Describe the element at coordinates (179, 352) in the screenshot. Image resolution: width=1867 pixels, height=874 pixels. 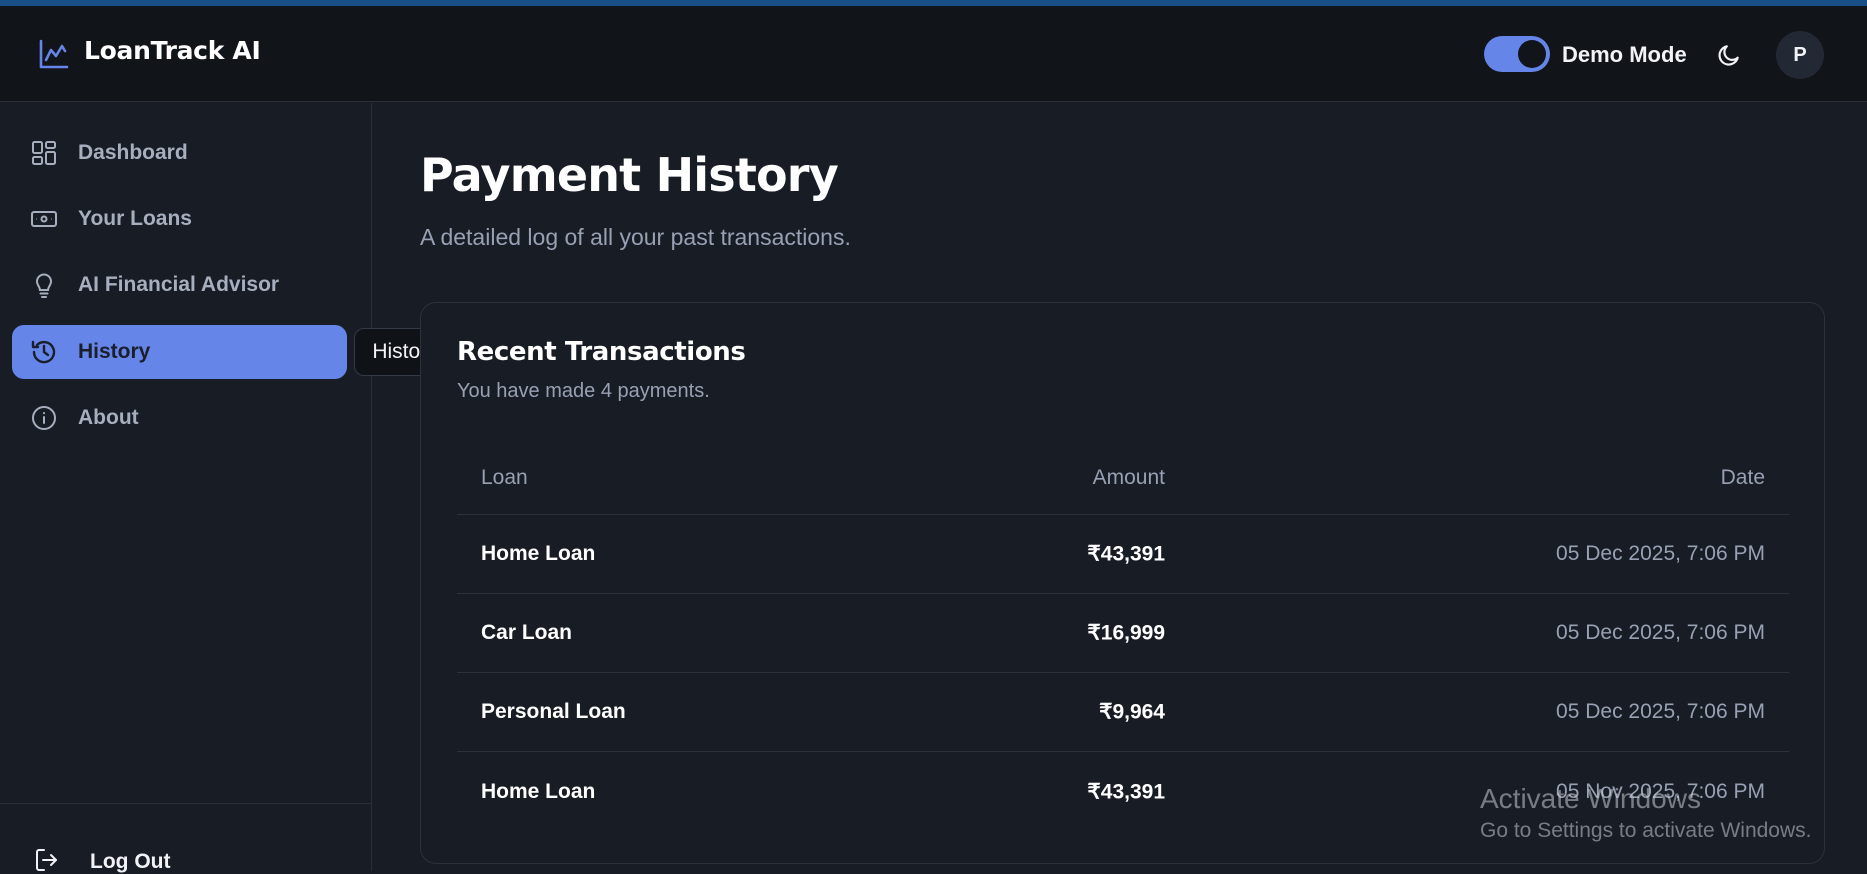
I see `sidebar-item-history: History` at that location.